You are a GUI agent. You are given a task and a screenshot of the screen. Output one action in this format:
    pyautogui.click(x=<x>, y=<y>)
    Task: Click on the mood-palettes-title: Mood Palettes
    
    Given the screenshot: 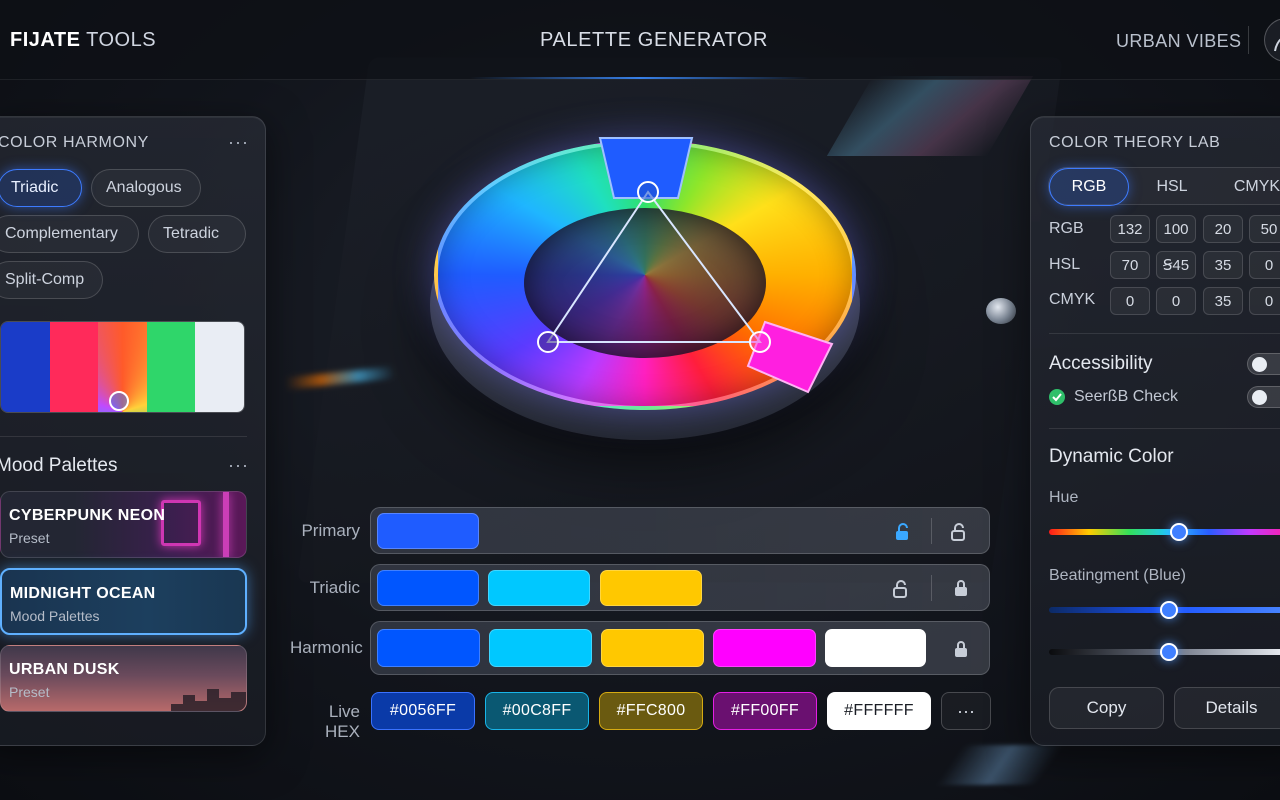 What is the action you would take?
    pyautogui.click(x=59, y=465)
    